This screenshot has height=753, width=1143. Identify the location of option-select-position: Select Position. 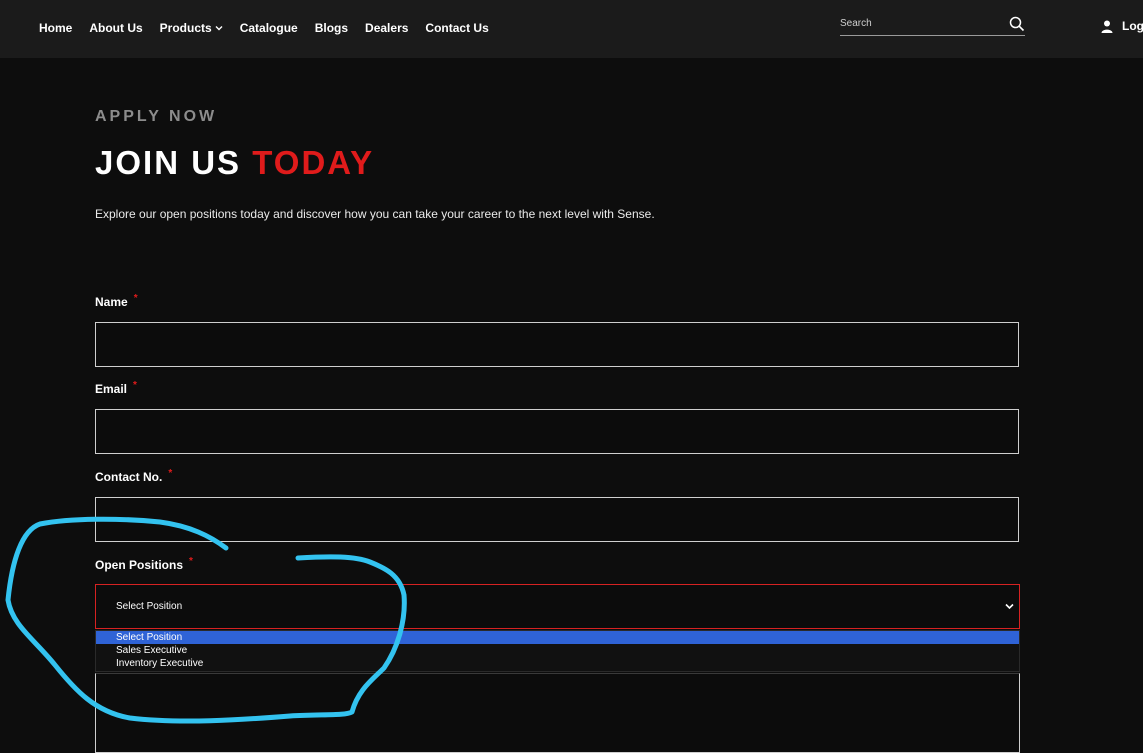
(557, 637).